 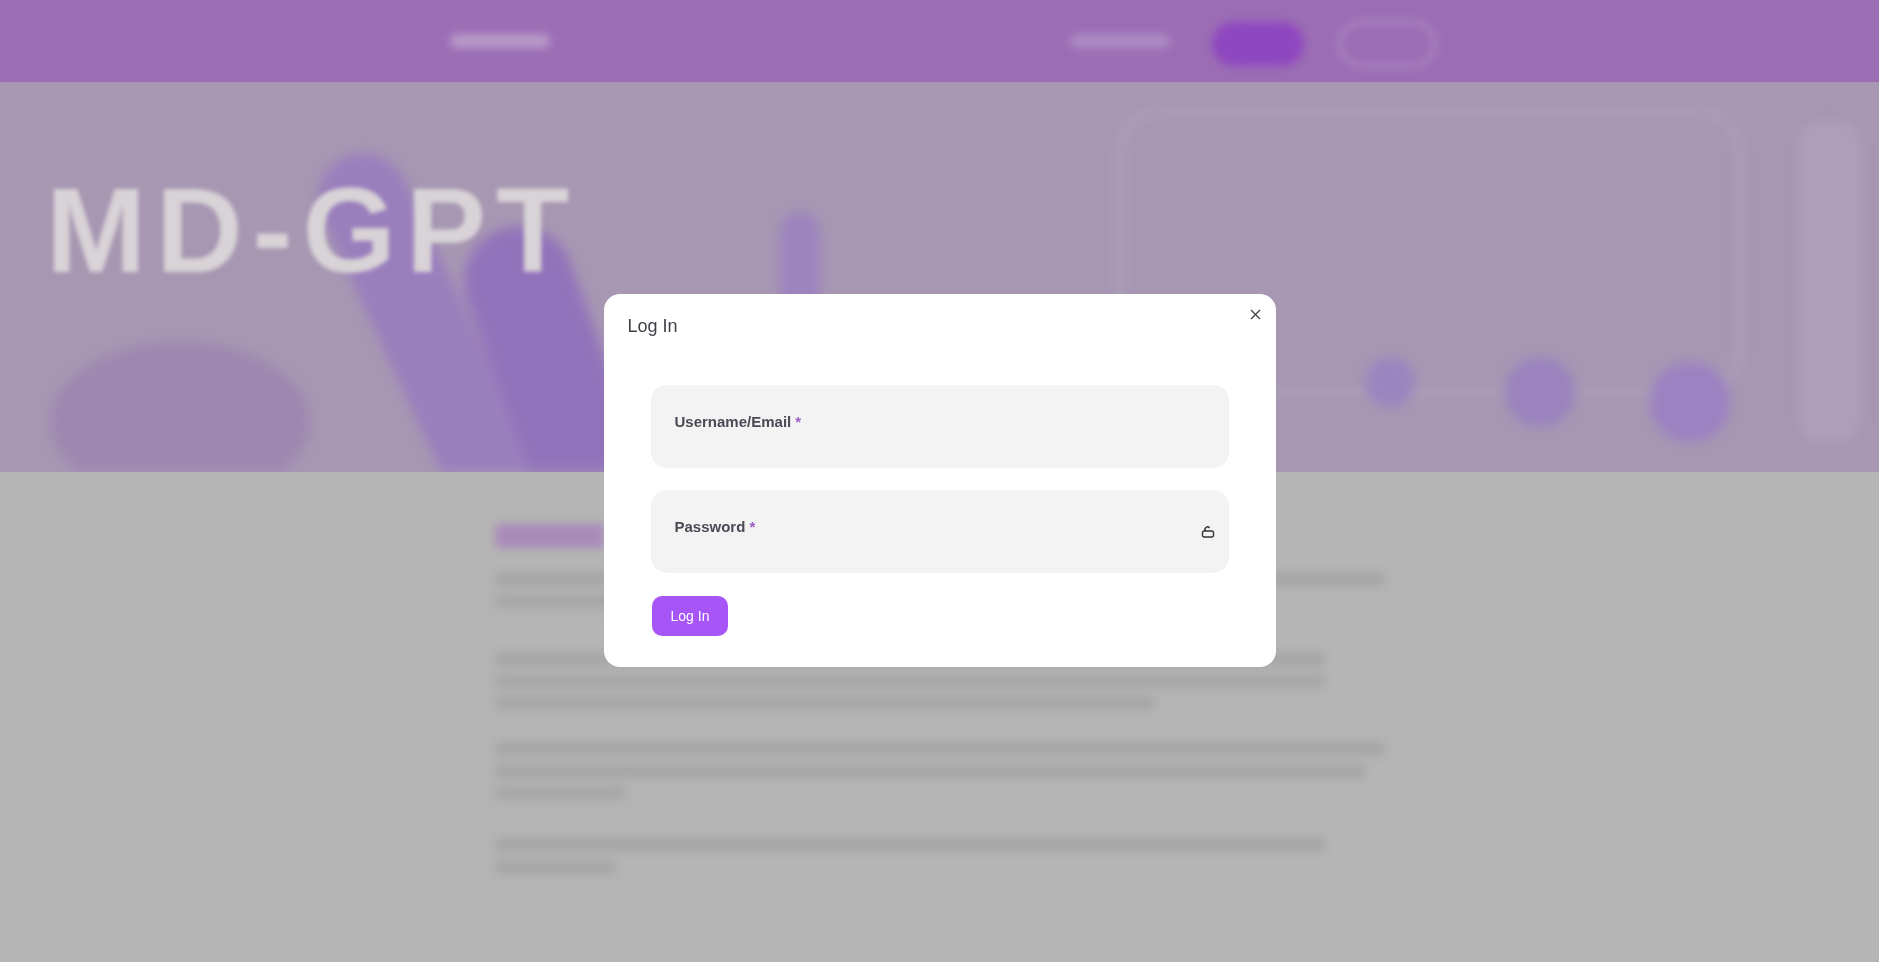 I want to click on input-field: Password *, so click(x=939, y=531).